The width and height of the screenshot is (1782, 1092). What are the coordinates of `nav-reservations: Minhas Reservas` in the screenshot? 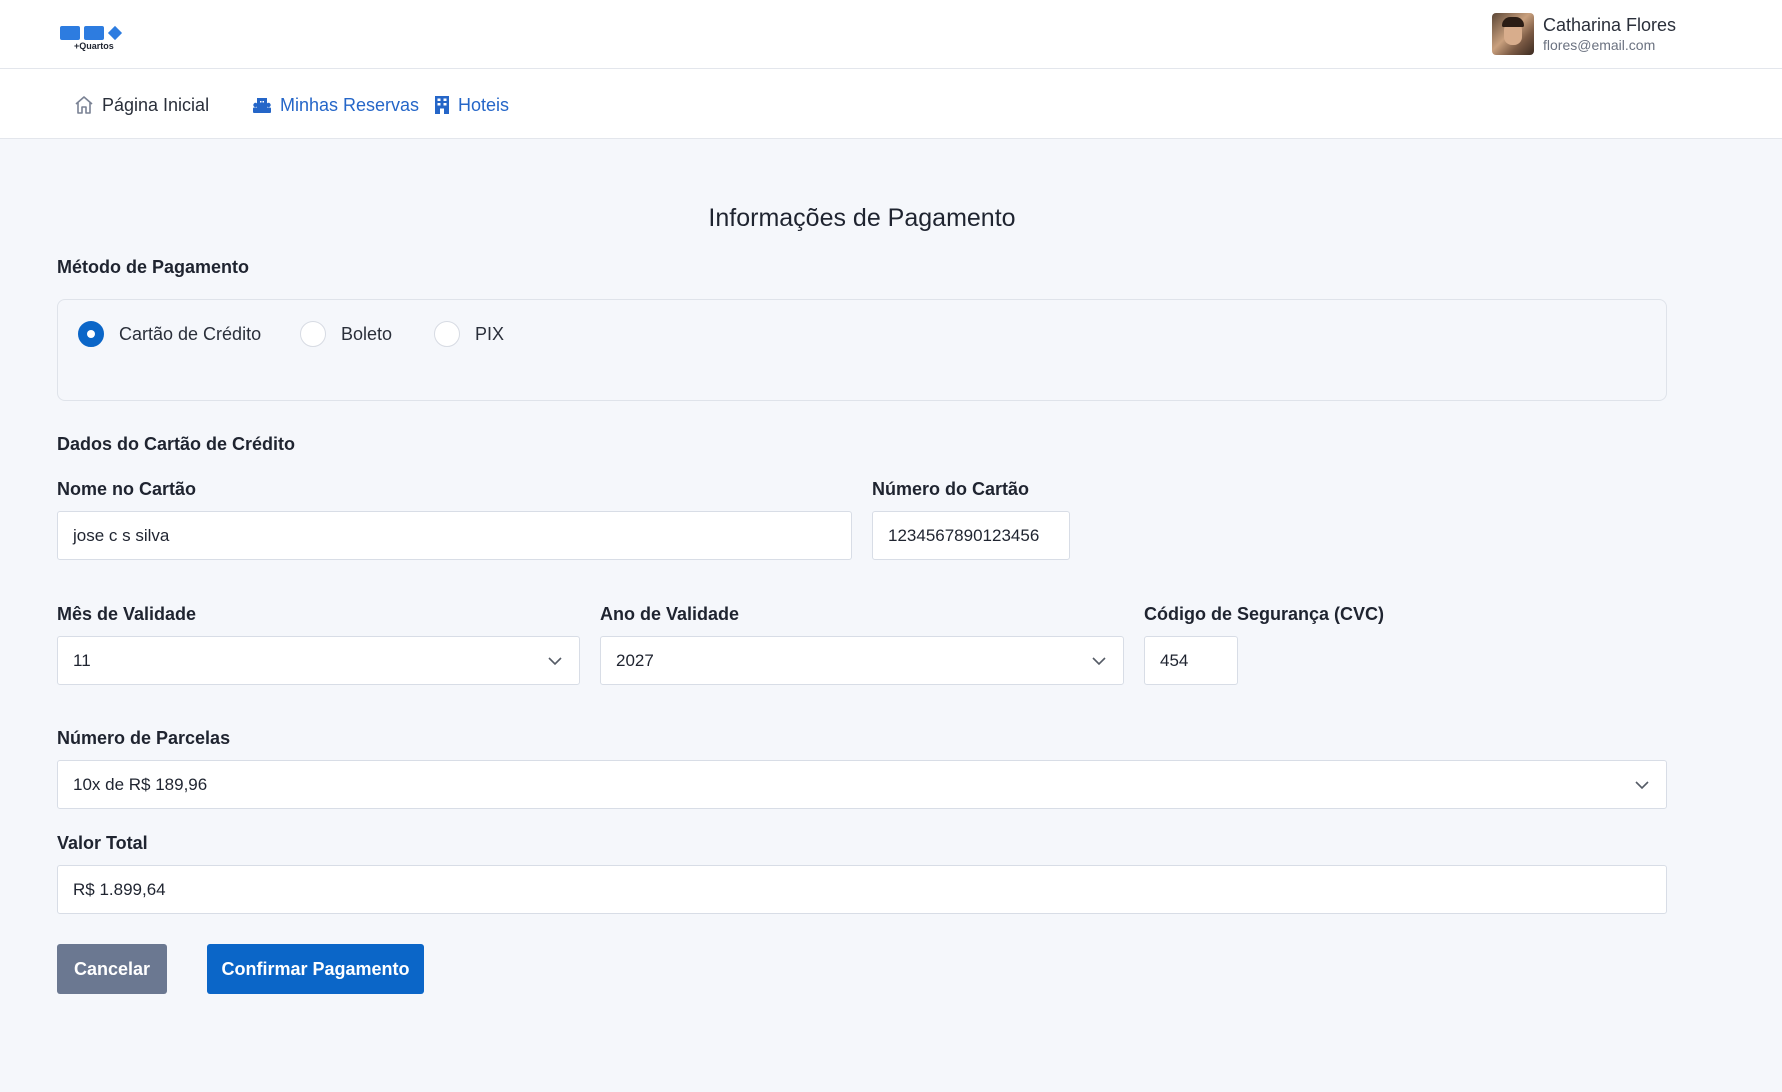 It's located at (335, 105).